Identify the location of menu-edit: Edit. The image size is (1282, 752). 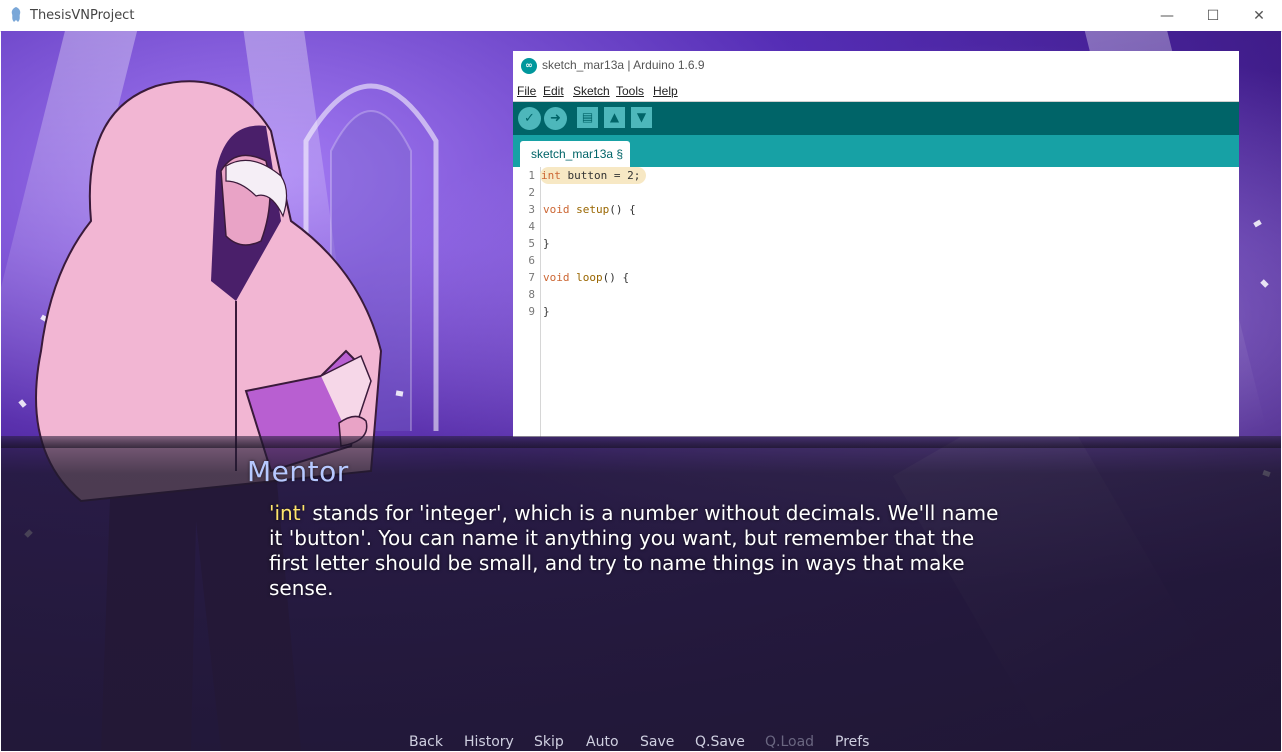
(553, 91).